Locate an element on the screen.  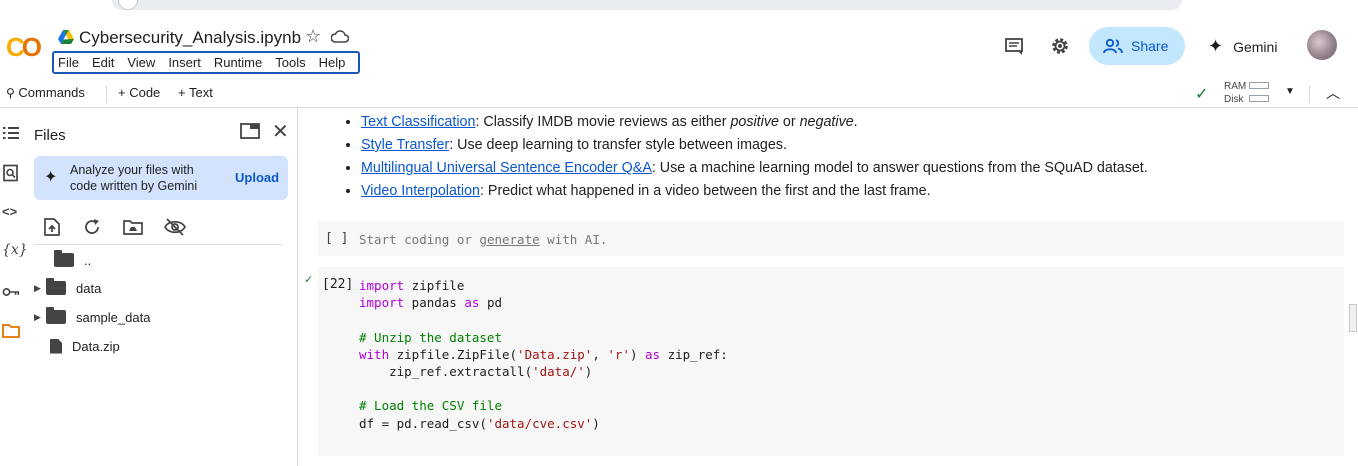
link: Text Classification is located at coordinates (418, 122).